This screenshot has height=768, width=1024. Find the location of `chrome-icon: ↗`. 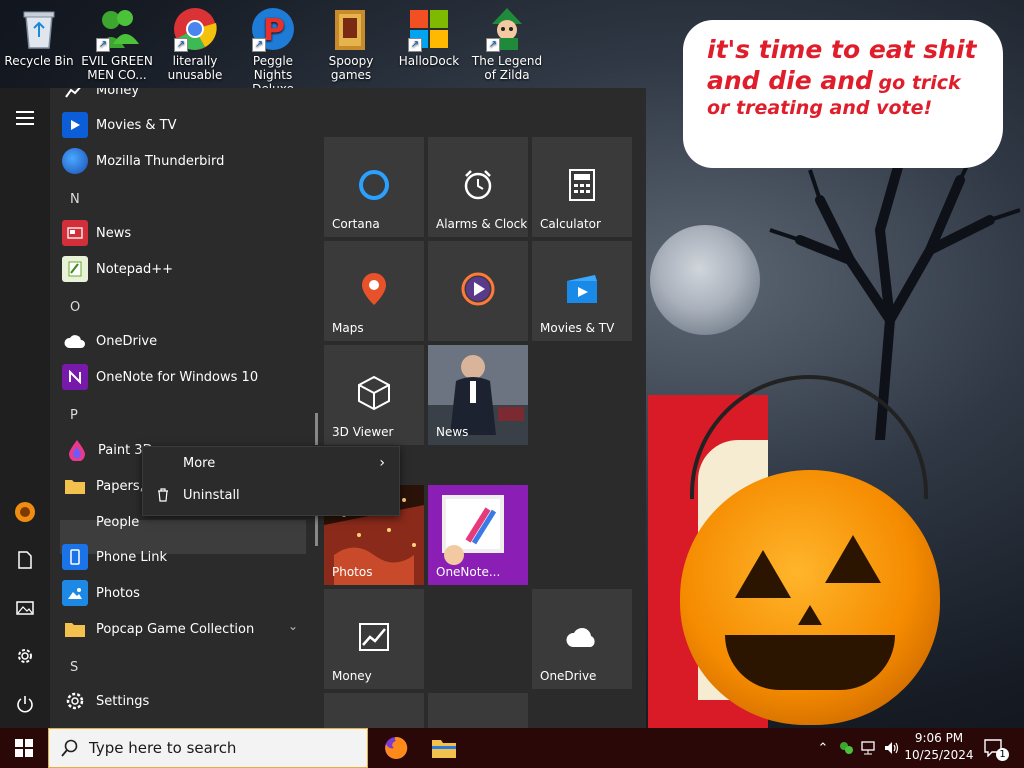

chrome-icon: ↗ is located at coordinates (195, 29).